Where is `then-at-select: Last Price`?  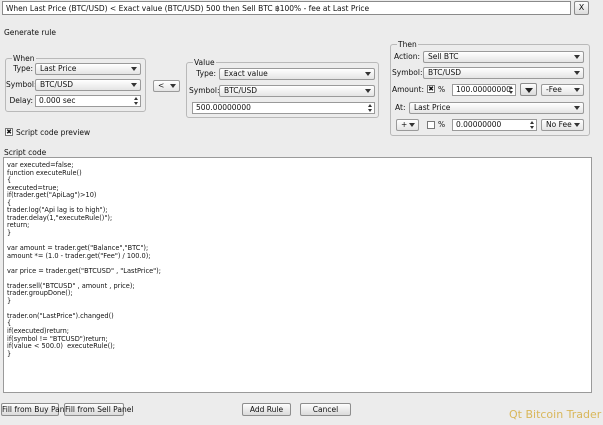 then-at-select: Last Price is located at coordinates (496, 108).